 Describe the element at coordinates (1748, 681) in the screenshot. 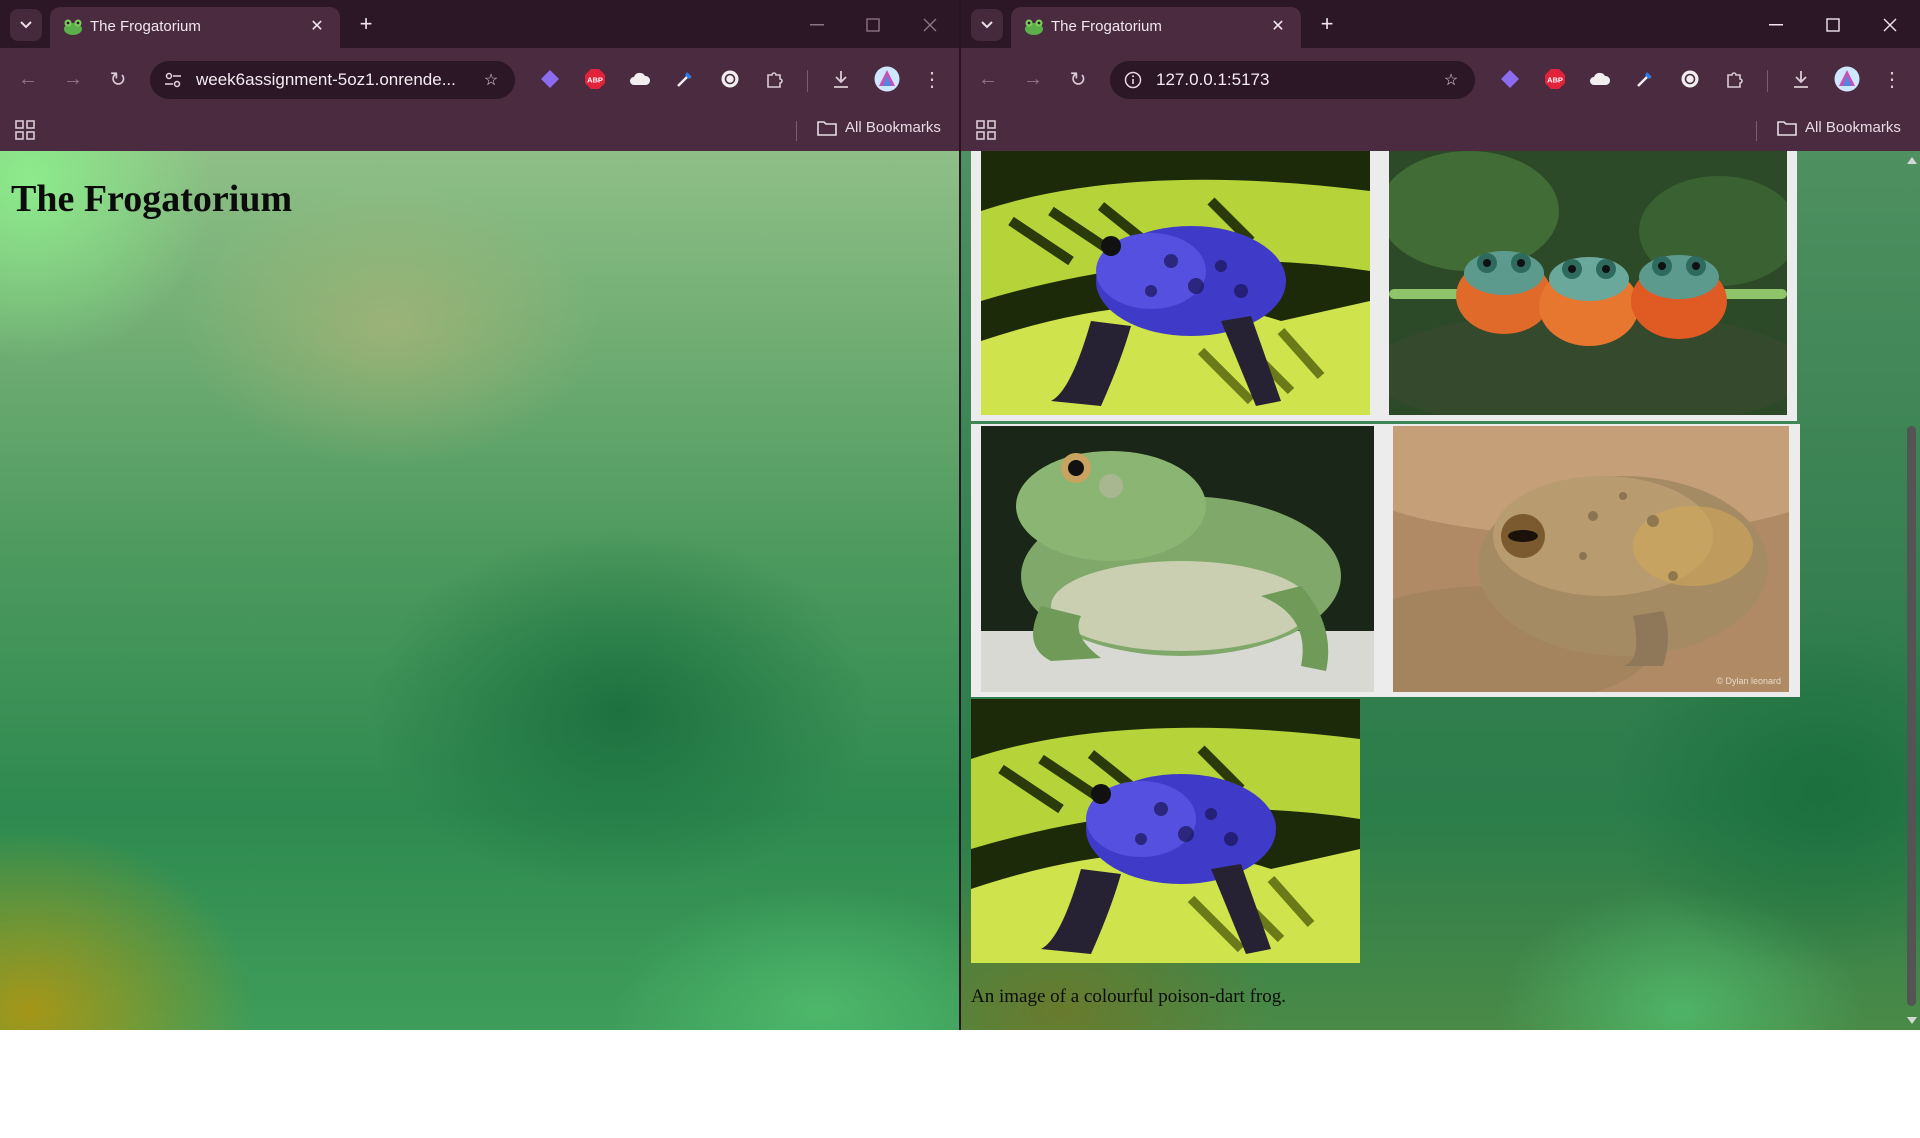

I see `photo-watermark: © Dylan leonard` at that location.